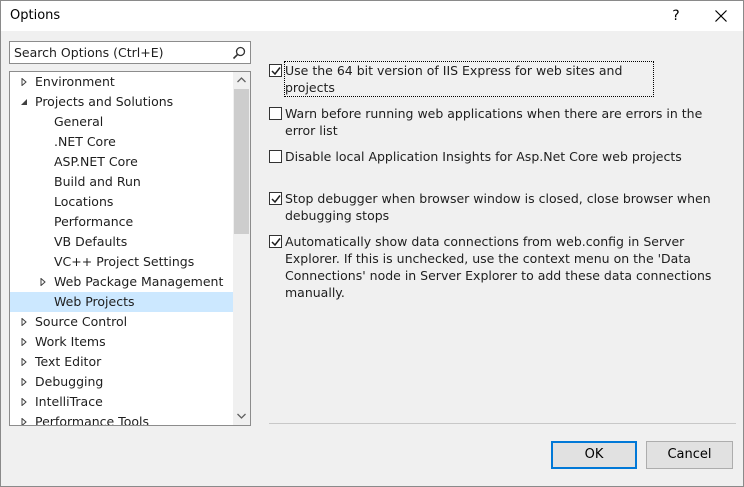 The height and width of the screenshot is (487, 744). I want to click on scroll-thumb, so click(241, 161).